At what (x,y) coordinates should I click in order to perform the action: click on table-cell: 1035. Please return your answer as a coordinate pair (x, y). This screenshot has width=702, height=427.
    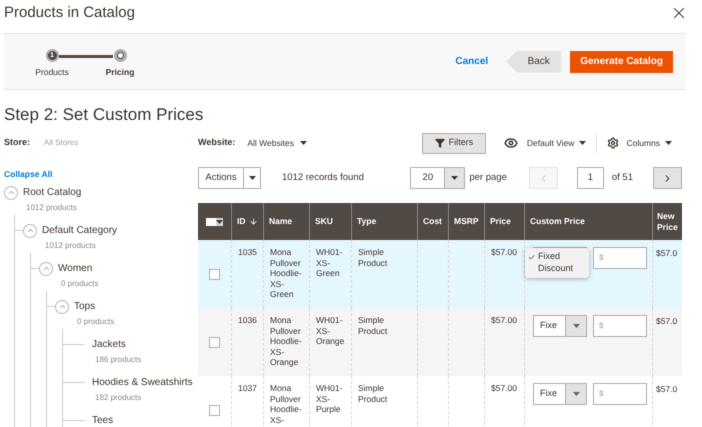
    Looking at the image, I should click on (247, 252).